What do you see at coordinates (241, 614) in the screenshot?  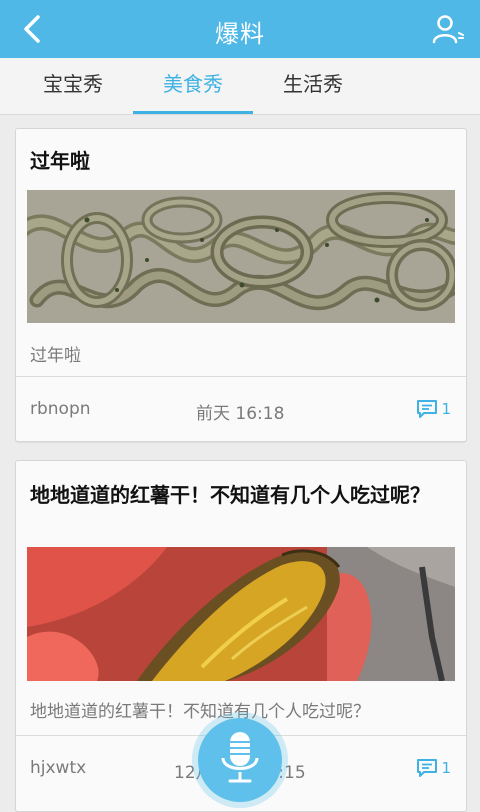 I see `dried-sweet-potato-photo` at bounding box center [241, 614].